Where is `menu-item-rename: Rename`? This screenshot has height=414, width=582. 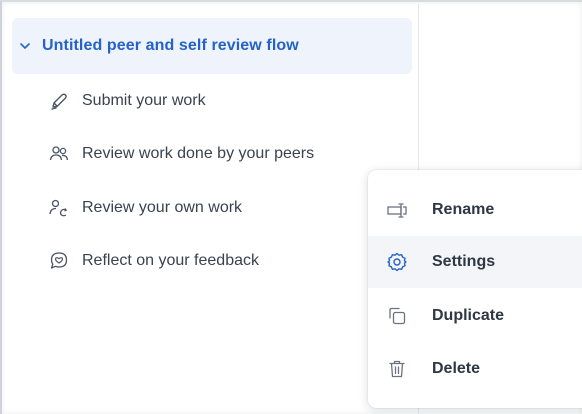 menu-item-rename: Rename is located at coordinates (475, 210).